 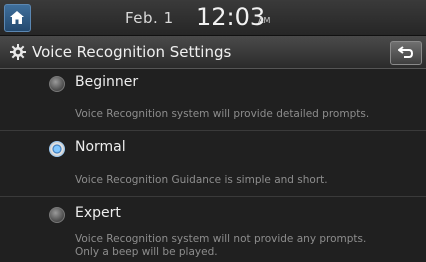 I want to click on option-label-beginner: Beginner, so click(x=107, y=82).